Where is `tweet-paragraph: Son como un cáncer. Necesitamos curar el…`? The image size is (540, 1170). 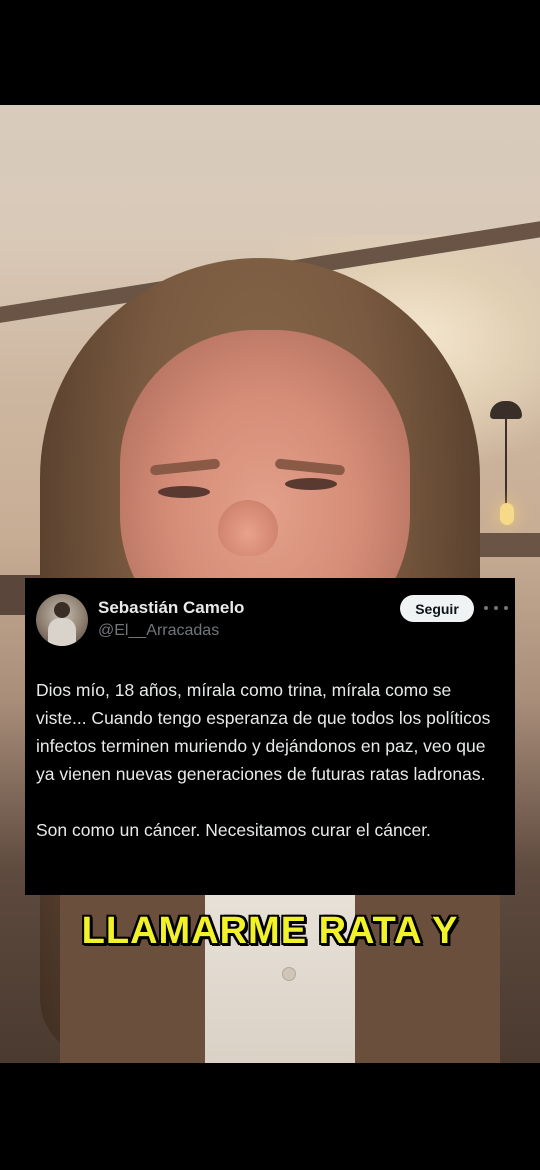 tweet-paragraph: Son como un cáncer. Necesitamos curar el… is located at coordinates (233, 830).